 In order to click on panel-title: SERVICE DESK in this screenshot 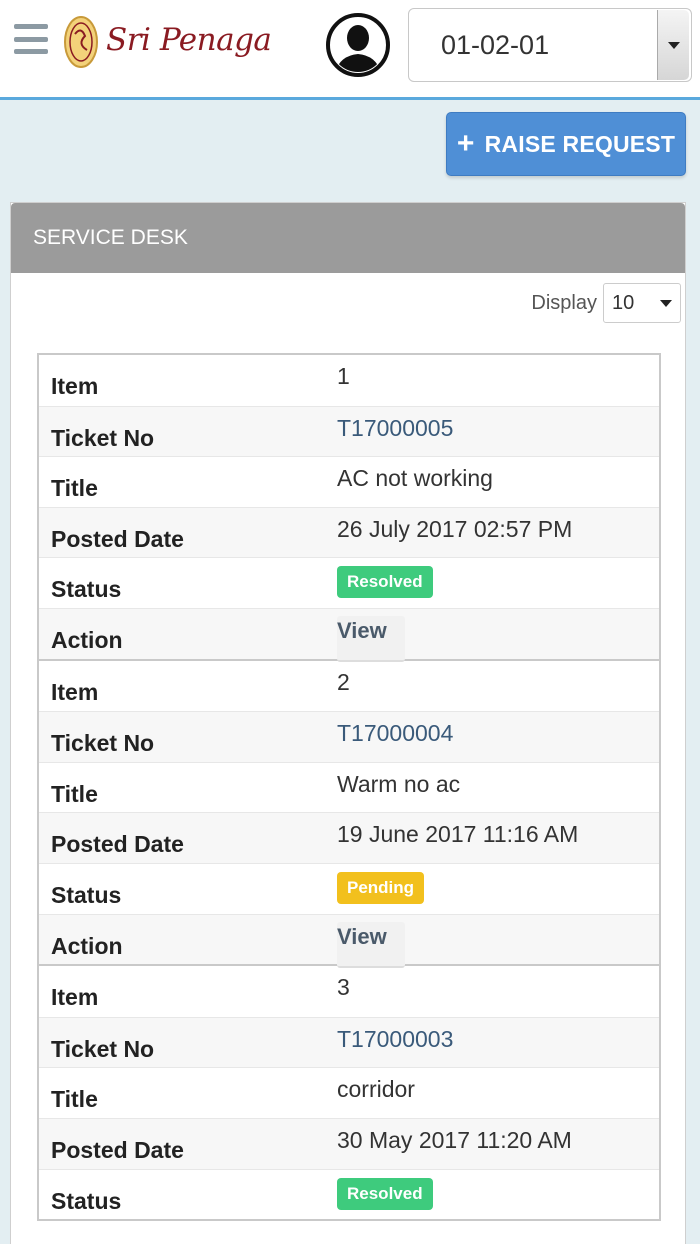, I will do `click(348, 238)`.